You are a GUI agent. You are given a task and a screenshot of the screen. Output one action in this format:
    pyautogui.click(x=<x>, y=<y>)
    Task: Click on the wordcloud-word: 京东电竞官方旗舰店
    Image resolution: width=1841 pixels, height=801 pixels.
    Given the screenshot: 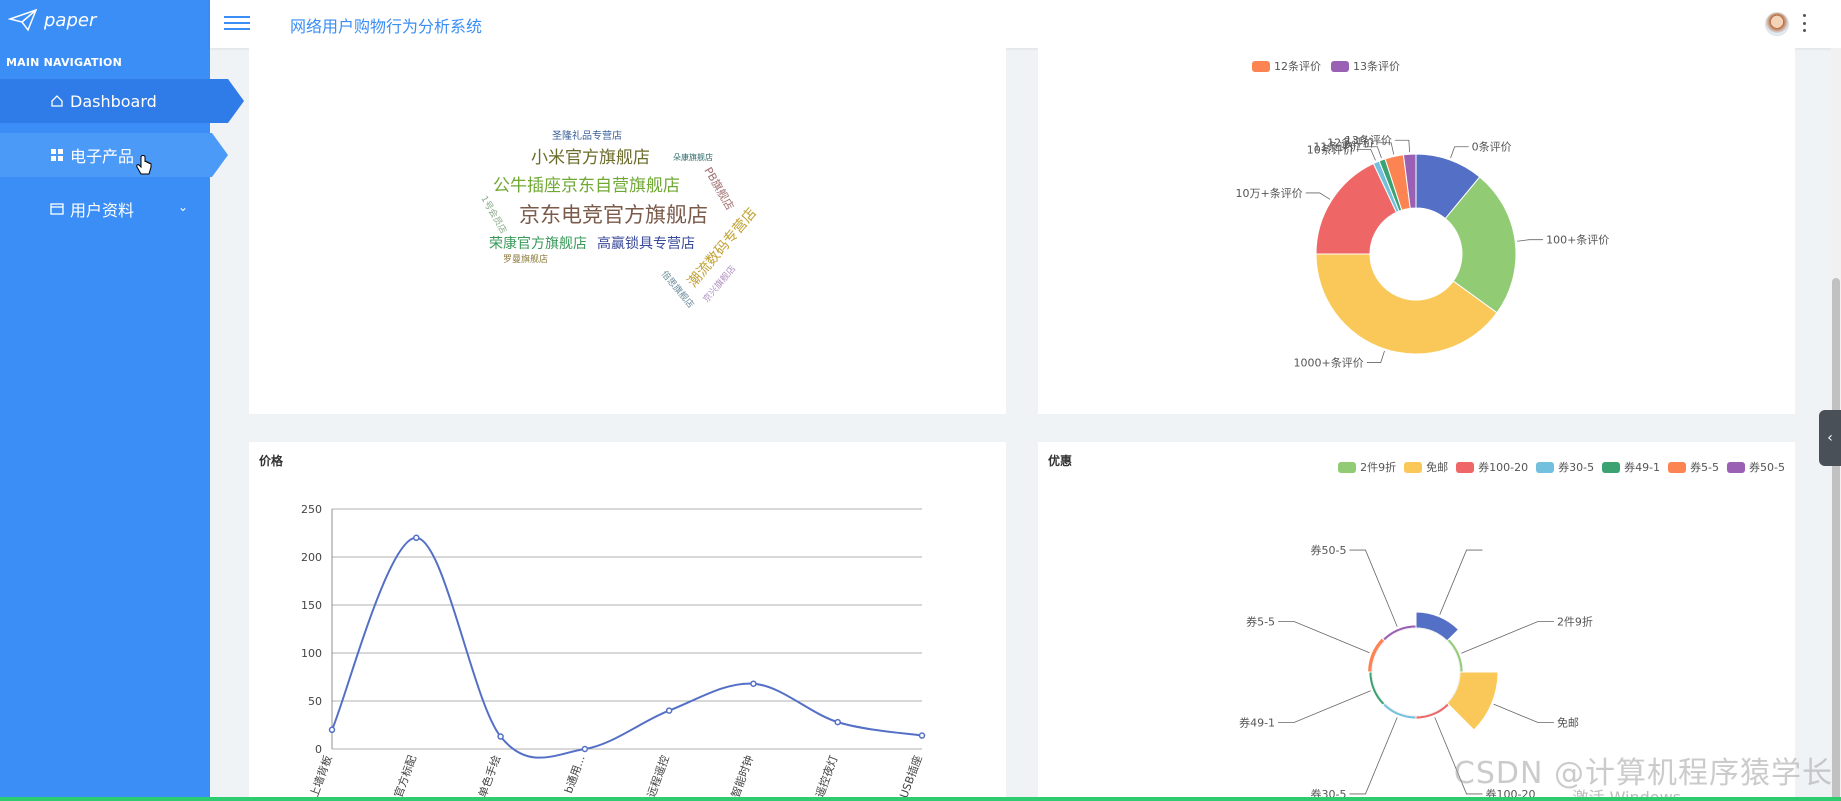 What is the action you would take?
    pyautogui.click(x=613, y=215)
    